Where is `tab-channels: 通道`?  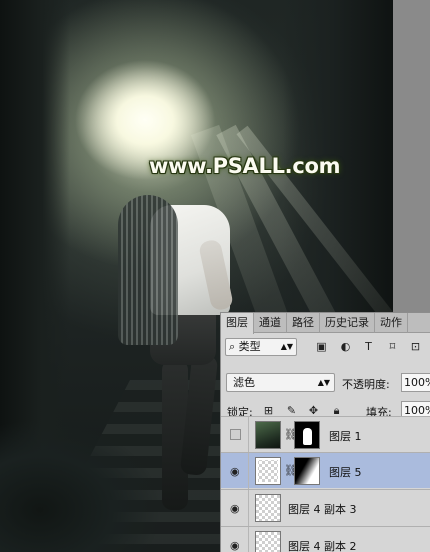 tab-channels: 通道 is located at coordinates (270, 323).